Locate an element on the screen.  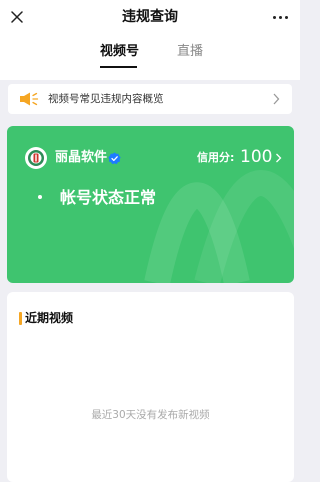
brand-logo-icon is located at coordinates (36, 158).